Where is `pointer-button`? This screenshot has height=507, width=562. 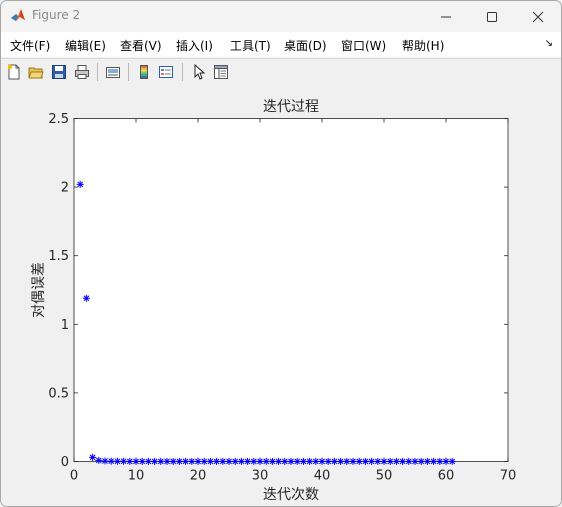
pointer-button is located at coordinates (199, 72).